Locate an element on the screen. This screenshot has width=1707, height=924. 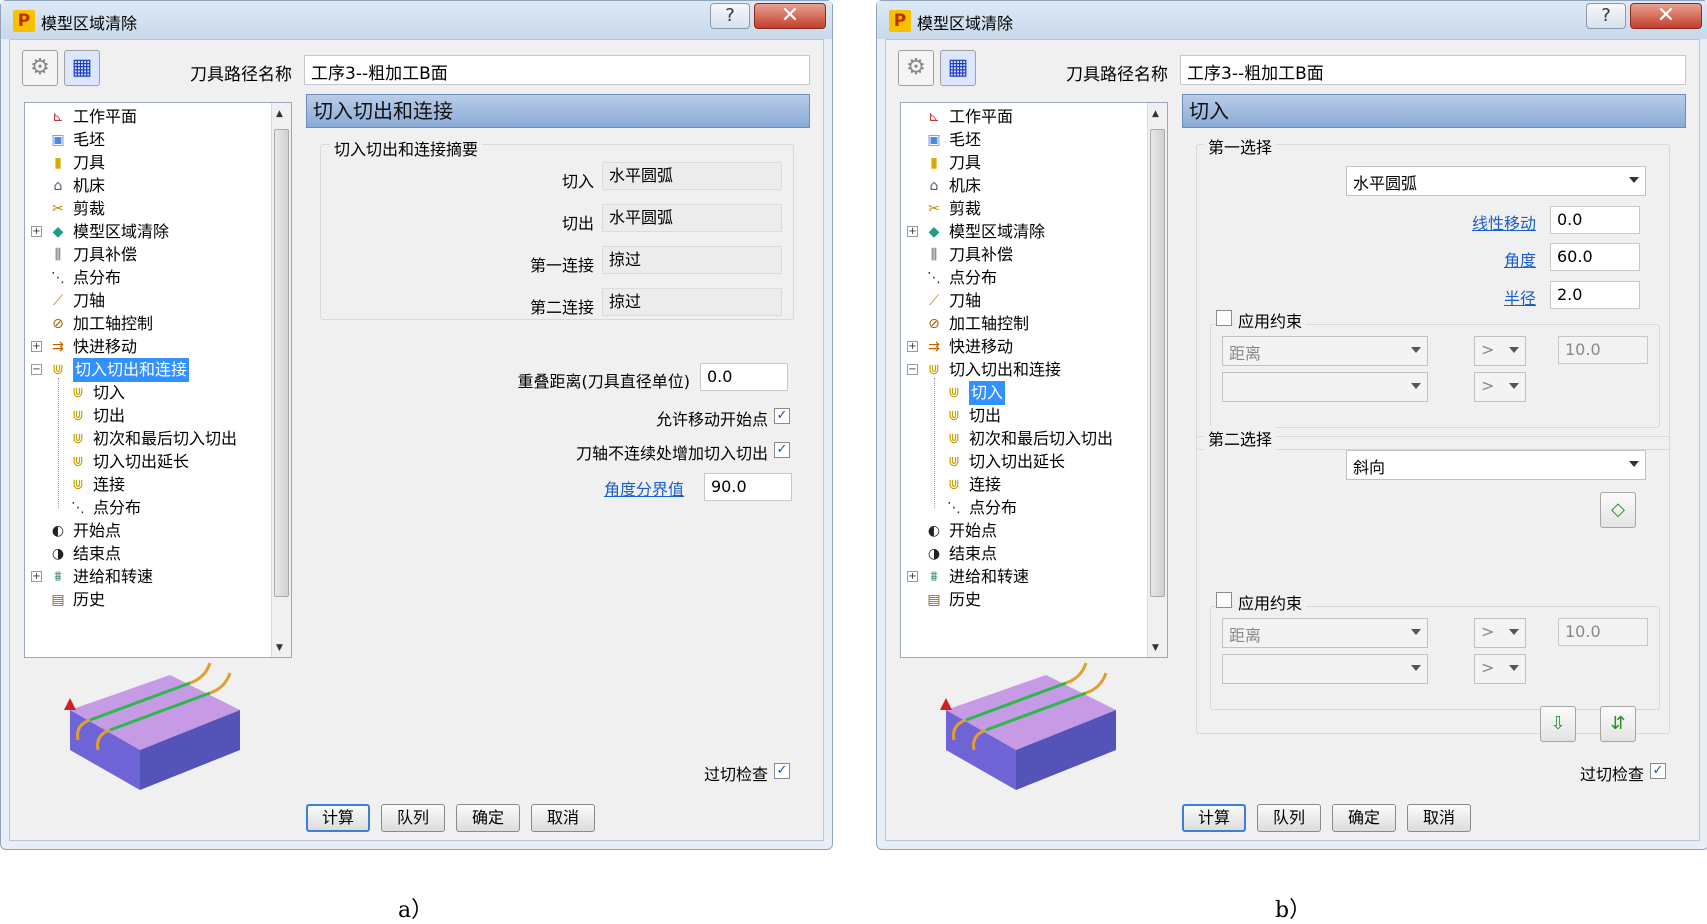
linear-move-input: 0.0 is located at coordinates (1595, 220).